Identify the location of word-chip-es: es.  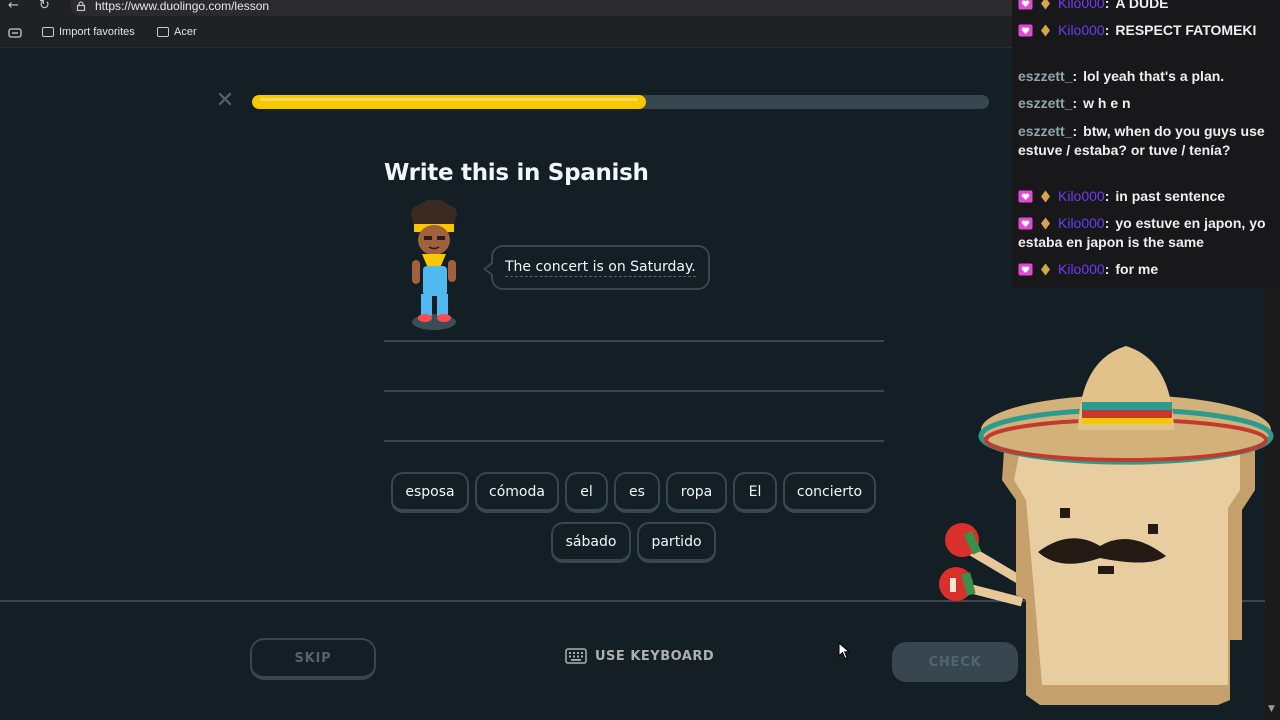
(637, 492).